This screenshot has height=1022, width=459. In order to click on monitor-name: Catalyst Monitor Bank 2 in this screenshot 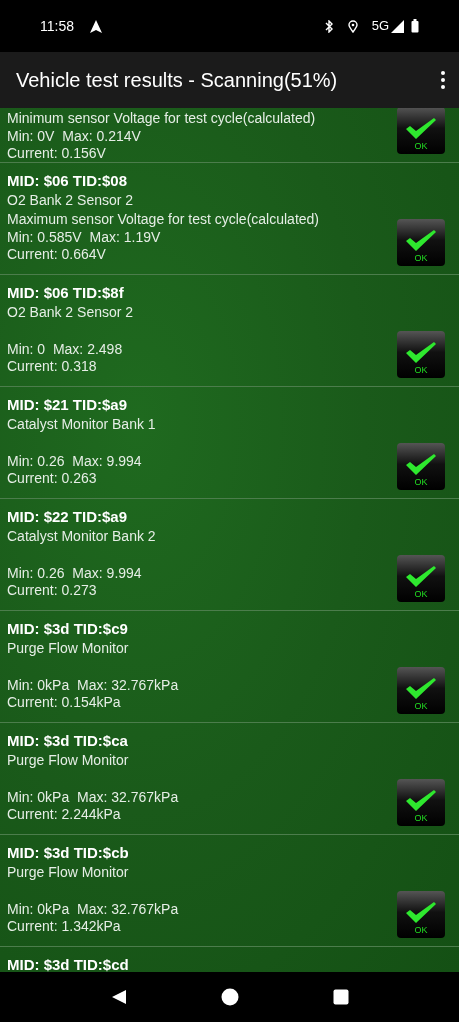, I will do `click(81, 536)`.